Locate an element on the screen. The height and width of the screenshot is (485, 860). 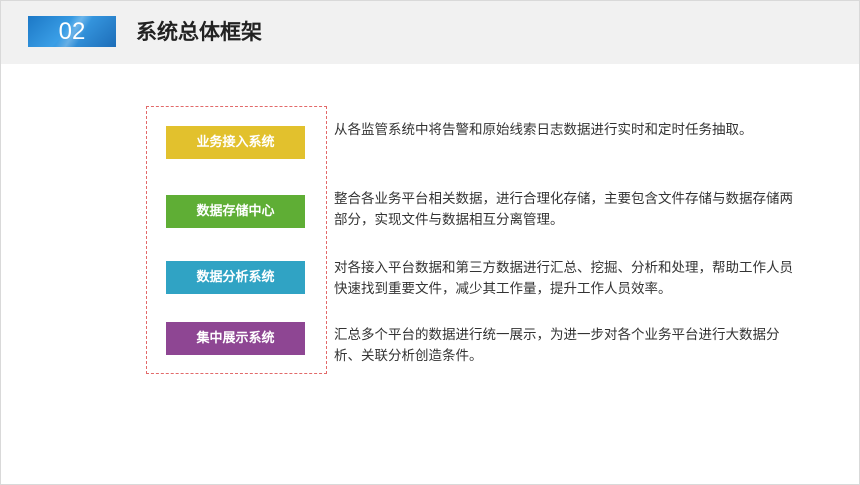
section-number: 02 is located at coordinates (72, 31).